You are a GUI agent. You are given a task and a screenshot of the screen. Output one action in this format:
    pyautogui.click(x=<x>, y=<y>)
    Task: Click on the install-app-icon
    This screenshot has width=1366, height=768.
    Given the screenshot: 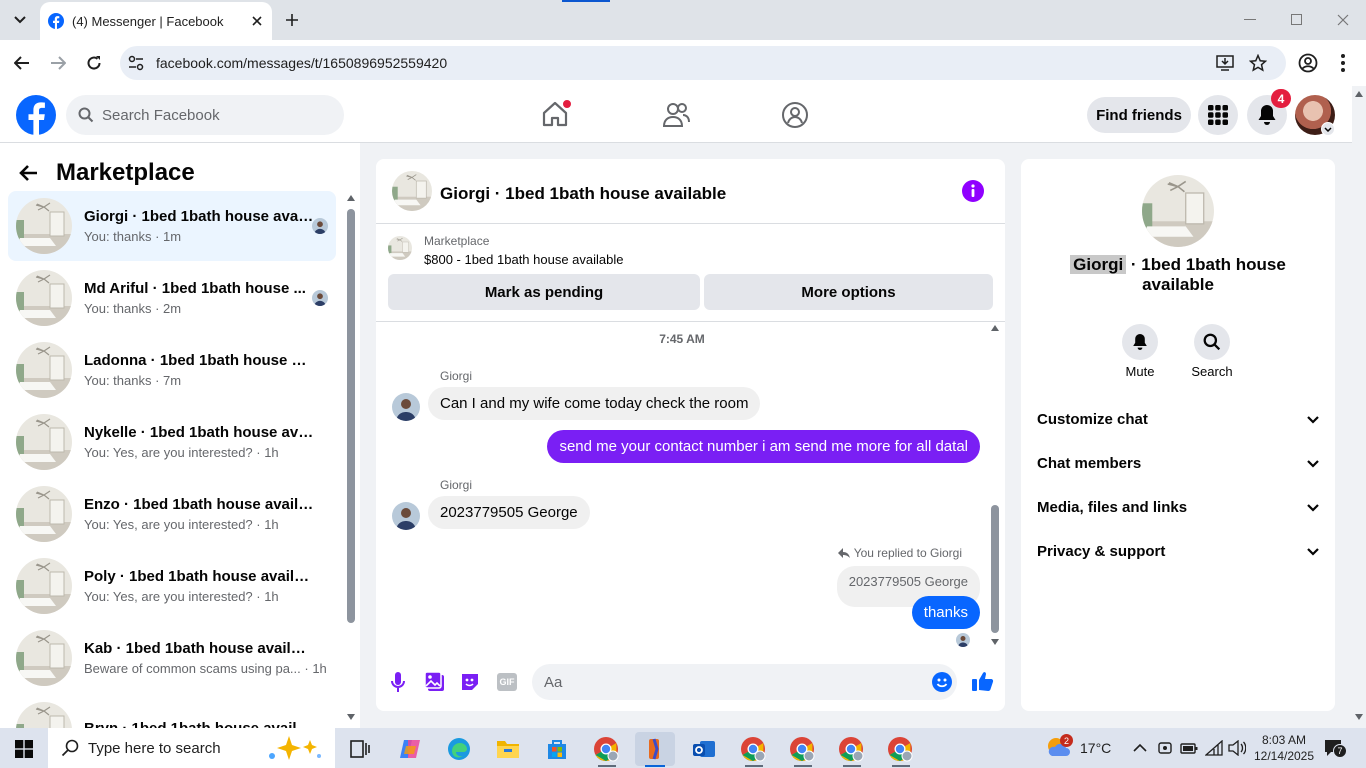 What is the action you would take?
    pyautogui.click(x=1225, y=63)
    